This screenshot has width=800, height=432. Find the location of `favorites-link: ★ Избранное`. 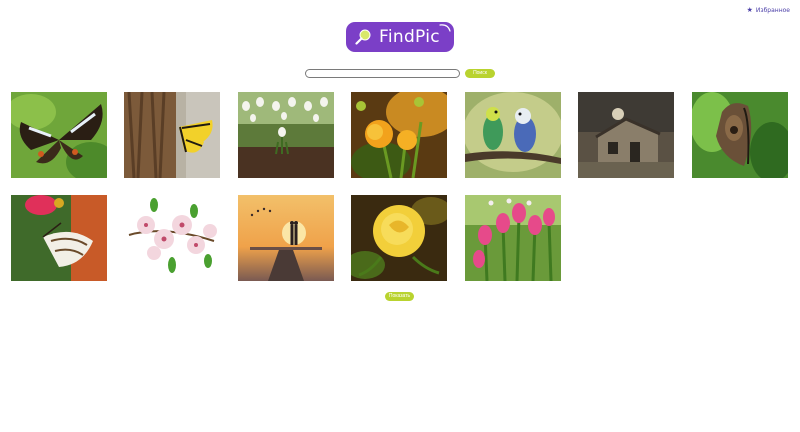

favorites-link: ★ Избранное is located at coordinates (768, 10).